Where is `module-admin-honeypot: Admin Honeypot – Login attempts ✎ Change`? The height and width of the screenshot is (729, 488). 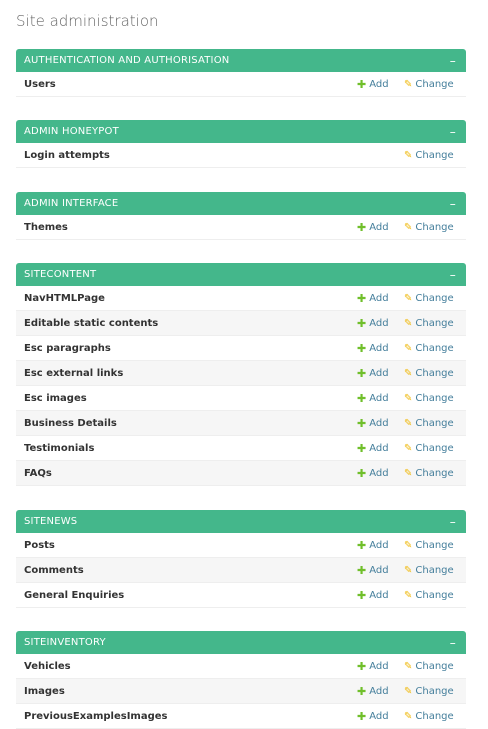
module-admin-honeypot: Admin Honeypot – Login attempts ✎ Change is located at coordinates (241, 144).